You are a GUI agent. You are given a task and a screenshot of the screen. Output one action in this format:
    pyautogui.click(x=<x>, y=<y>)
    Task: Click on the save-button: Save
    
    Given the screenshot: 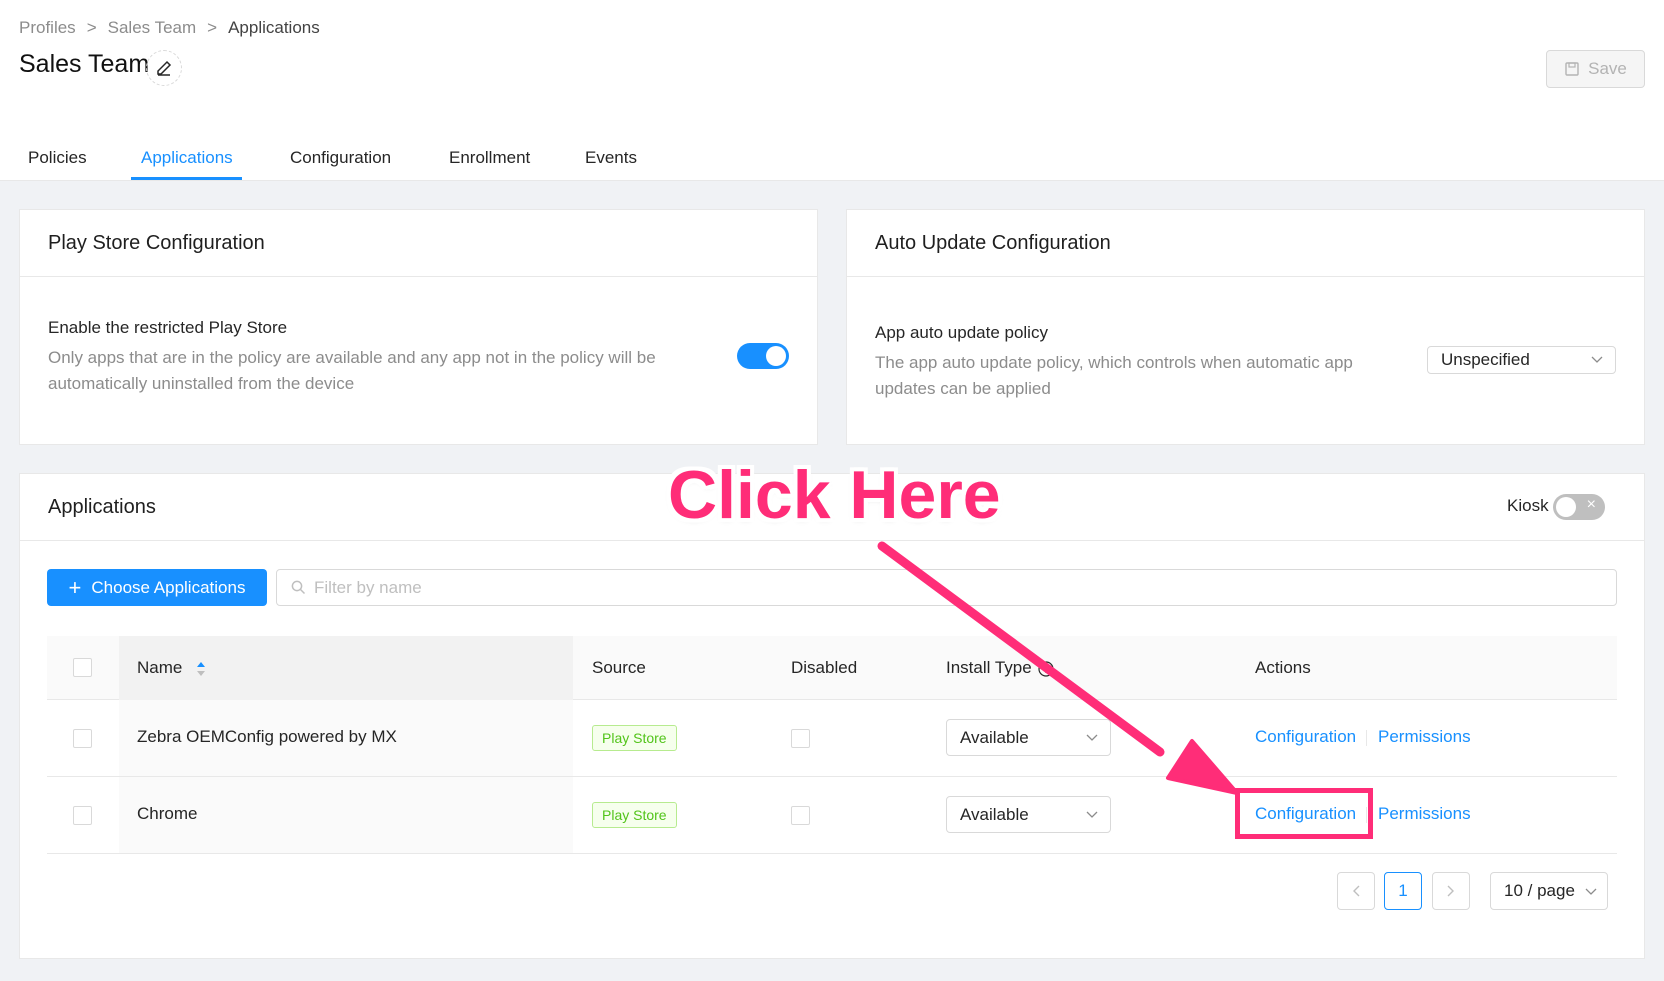 What is the action you would take?
    pyautogui.click(x=1595, y=69)
    